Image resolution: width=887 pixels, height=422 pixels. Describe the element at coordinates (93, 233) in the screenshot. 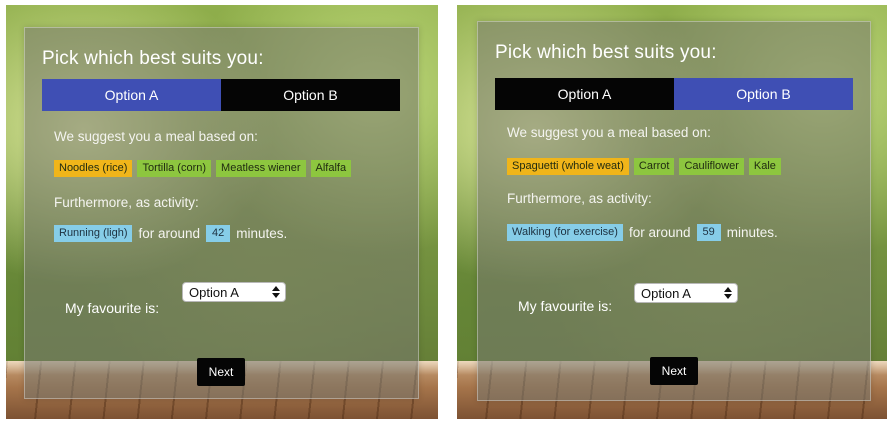

I see `activity-tag: Running (ligh)` at that location.